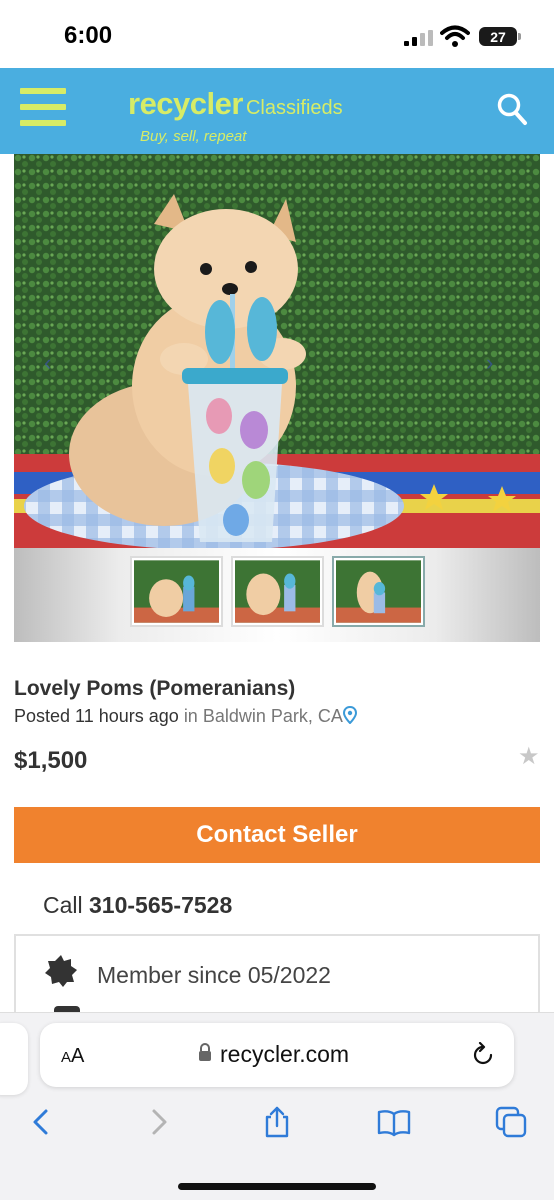 This screenshot has width=554, height=1200. I want to click on wifi-icon, so click(455, 36).